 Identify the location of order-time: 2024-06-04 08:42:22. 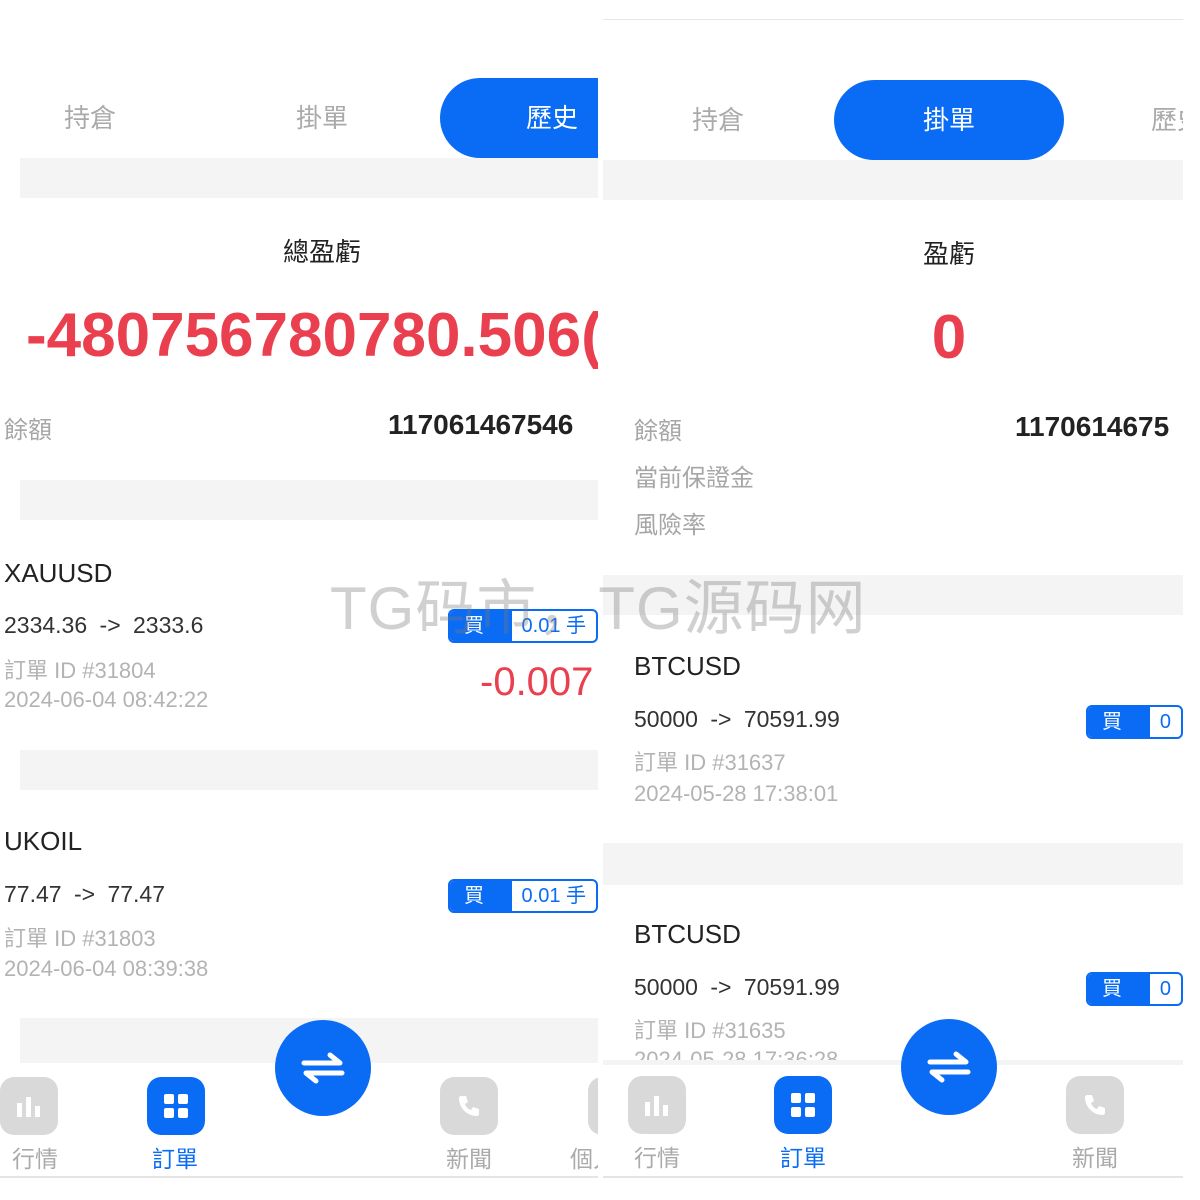
(106, 699).